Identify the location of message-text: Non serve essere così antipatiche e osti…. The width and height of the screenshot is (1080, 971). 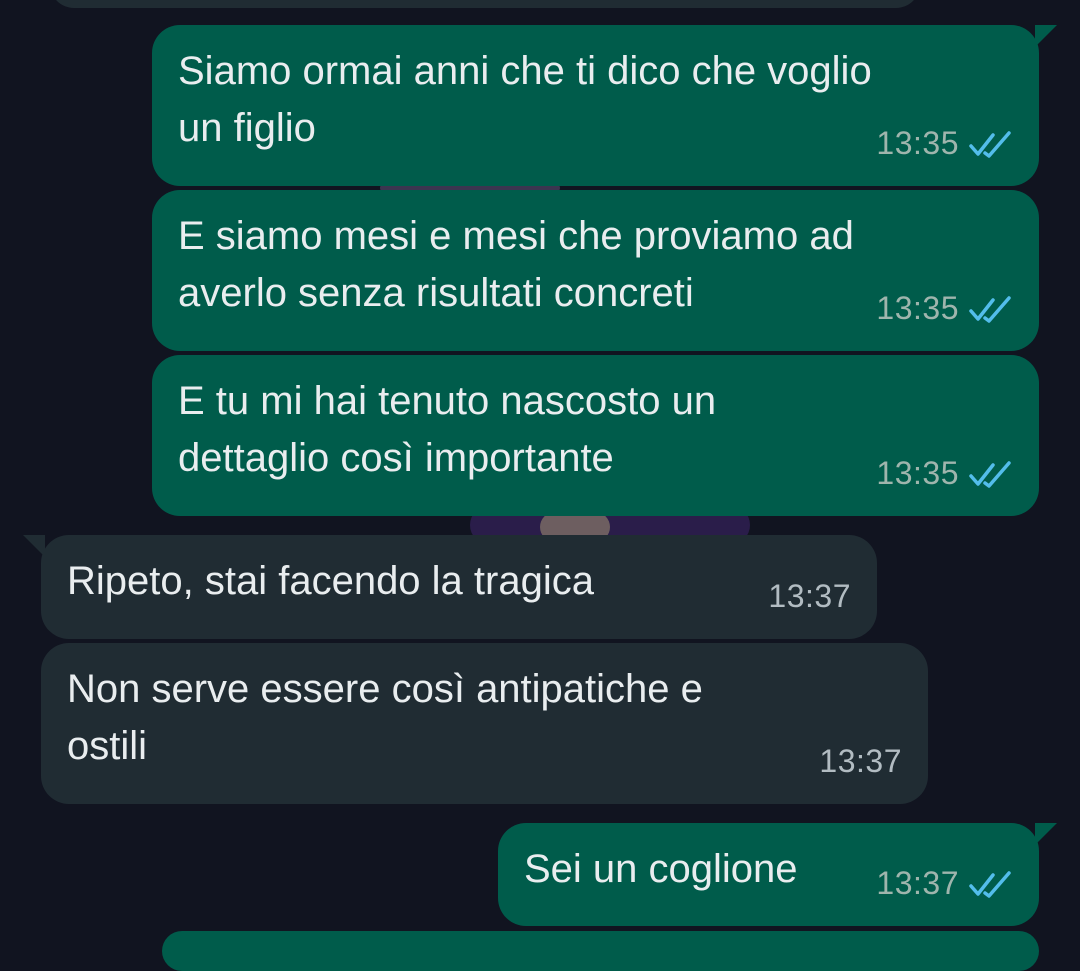
(385, 717).